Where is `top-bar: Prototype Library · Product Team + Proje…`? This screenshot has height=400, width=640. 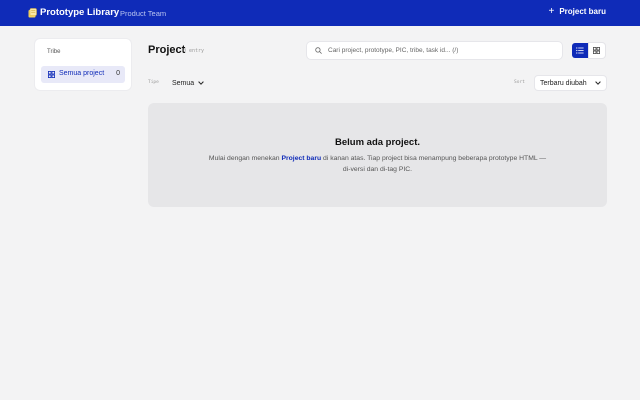 top-bar: Prototype Library · Product Team + Proje… is located at coordinates (320, 13).